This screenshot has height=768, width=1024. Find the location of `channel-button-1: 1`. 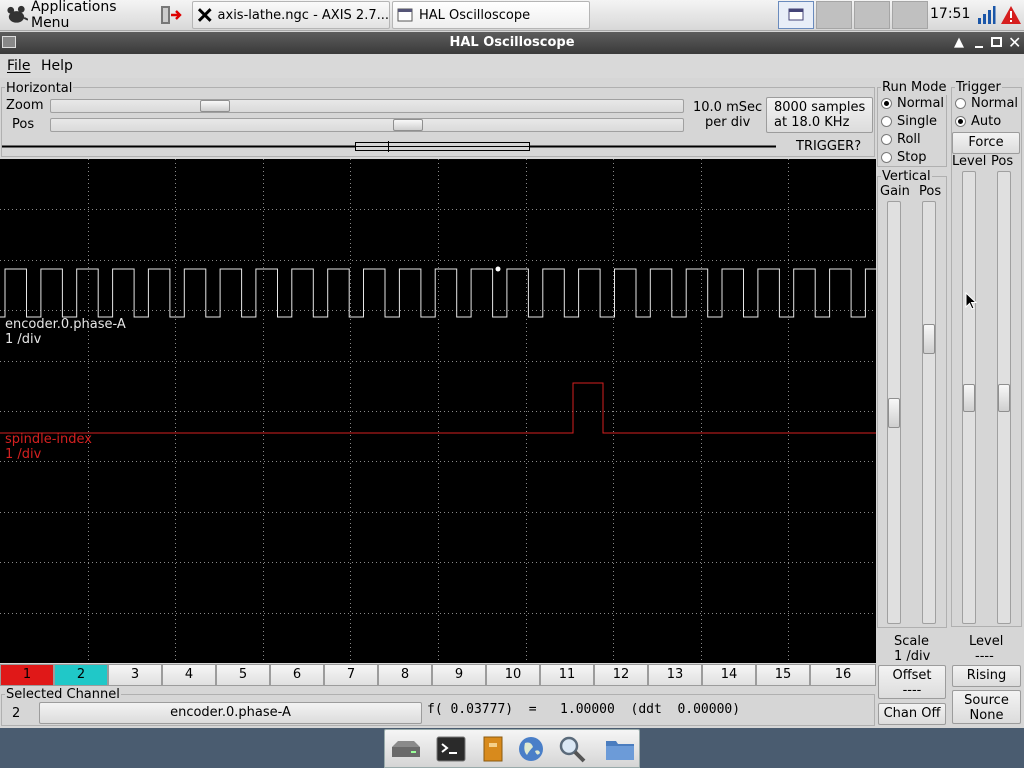

channel-button-1: 1 is located at coordinates (27, 675).